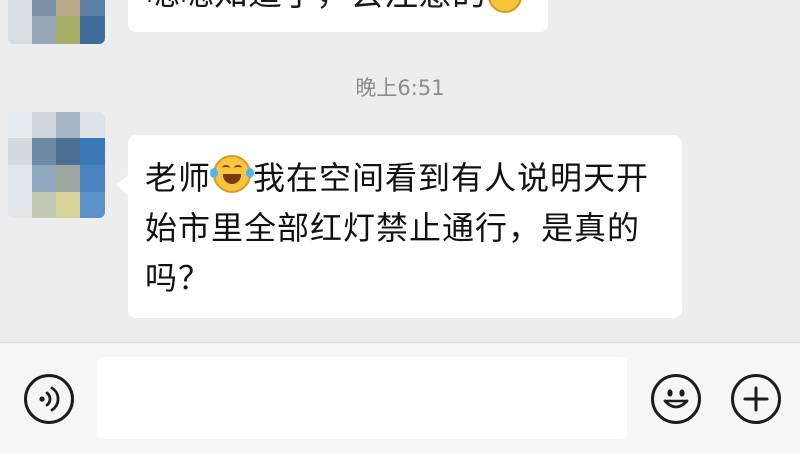 Image resolution: width=800 pixels, height=454 pixels. Describe the element at coordinates (56, 22) in the screenshot. I see `contact-avatar` at that location.